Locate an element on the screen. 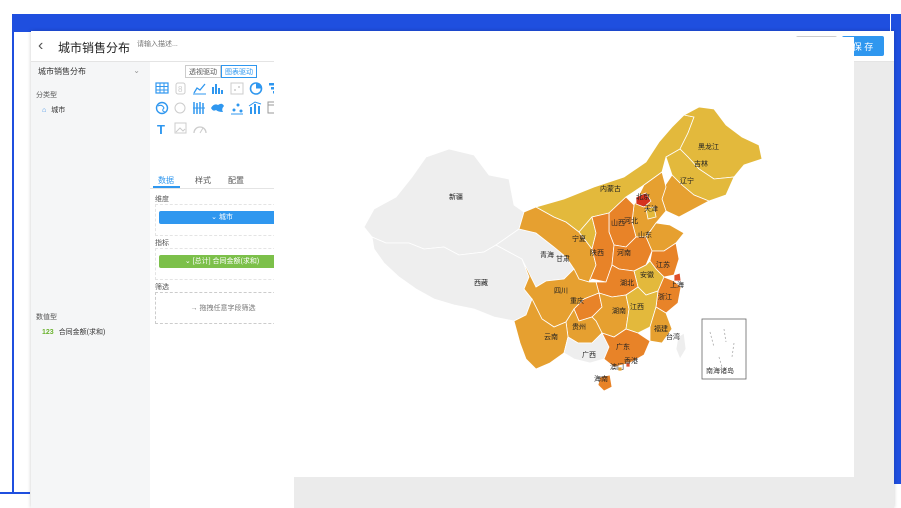 The height and width of the screenshot is (508, 901). label-jiangsu: 江苏 is located at coordinates (663, 264).